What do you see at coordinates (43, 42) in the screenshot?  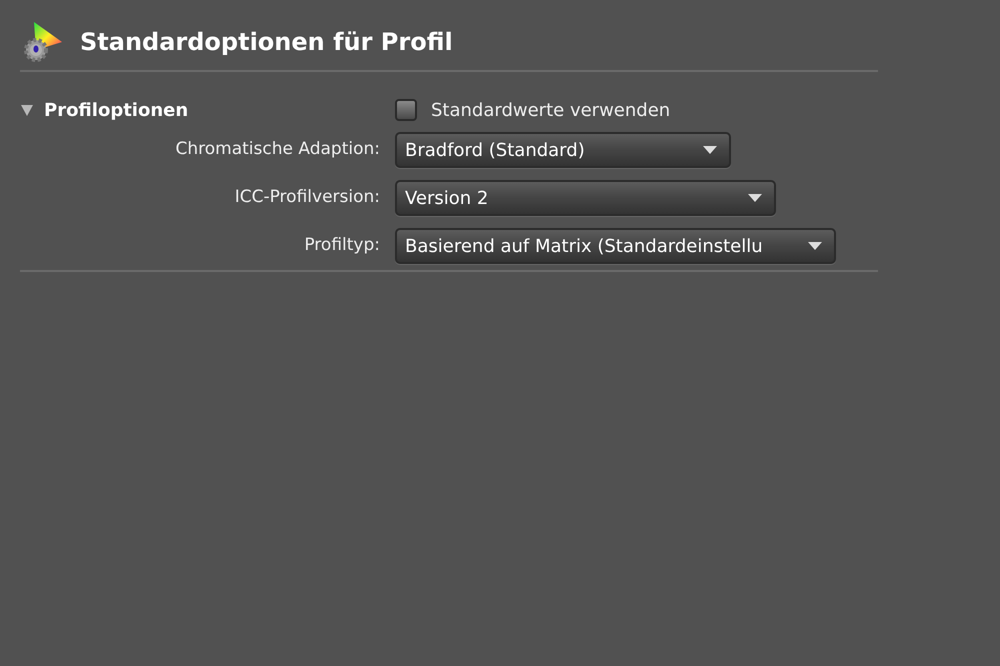 I see `color-gear-icon` at bounding box center [43, 42].